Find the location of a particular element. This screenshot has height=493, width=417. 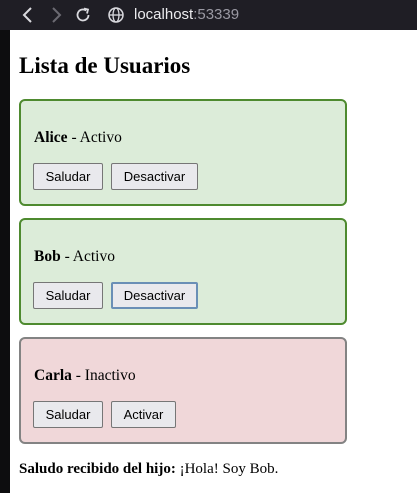

browser-toolbar: localhost:53339 is located at coordinates (208, 15).